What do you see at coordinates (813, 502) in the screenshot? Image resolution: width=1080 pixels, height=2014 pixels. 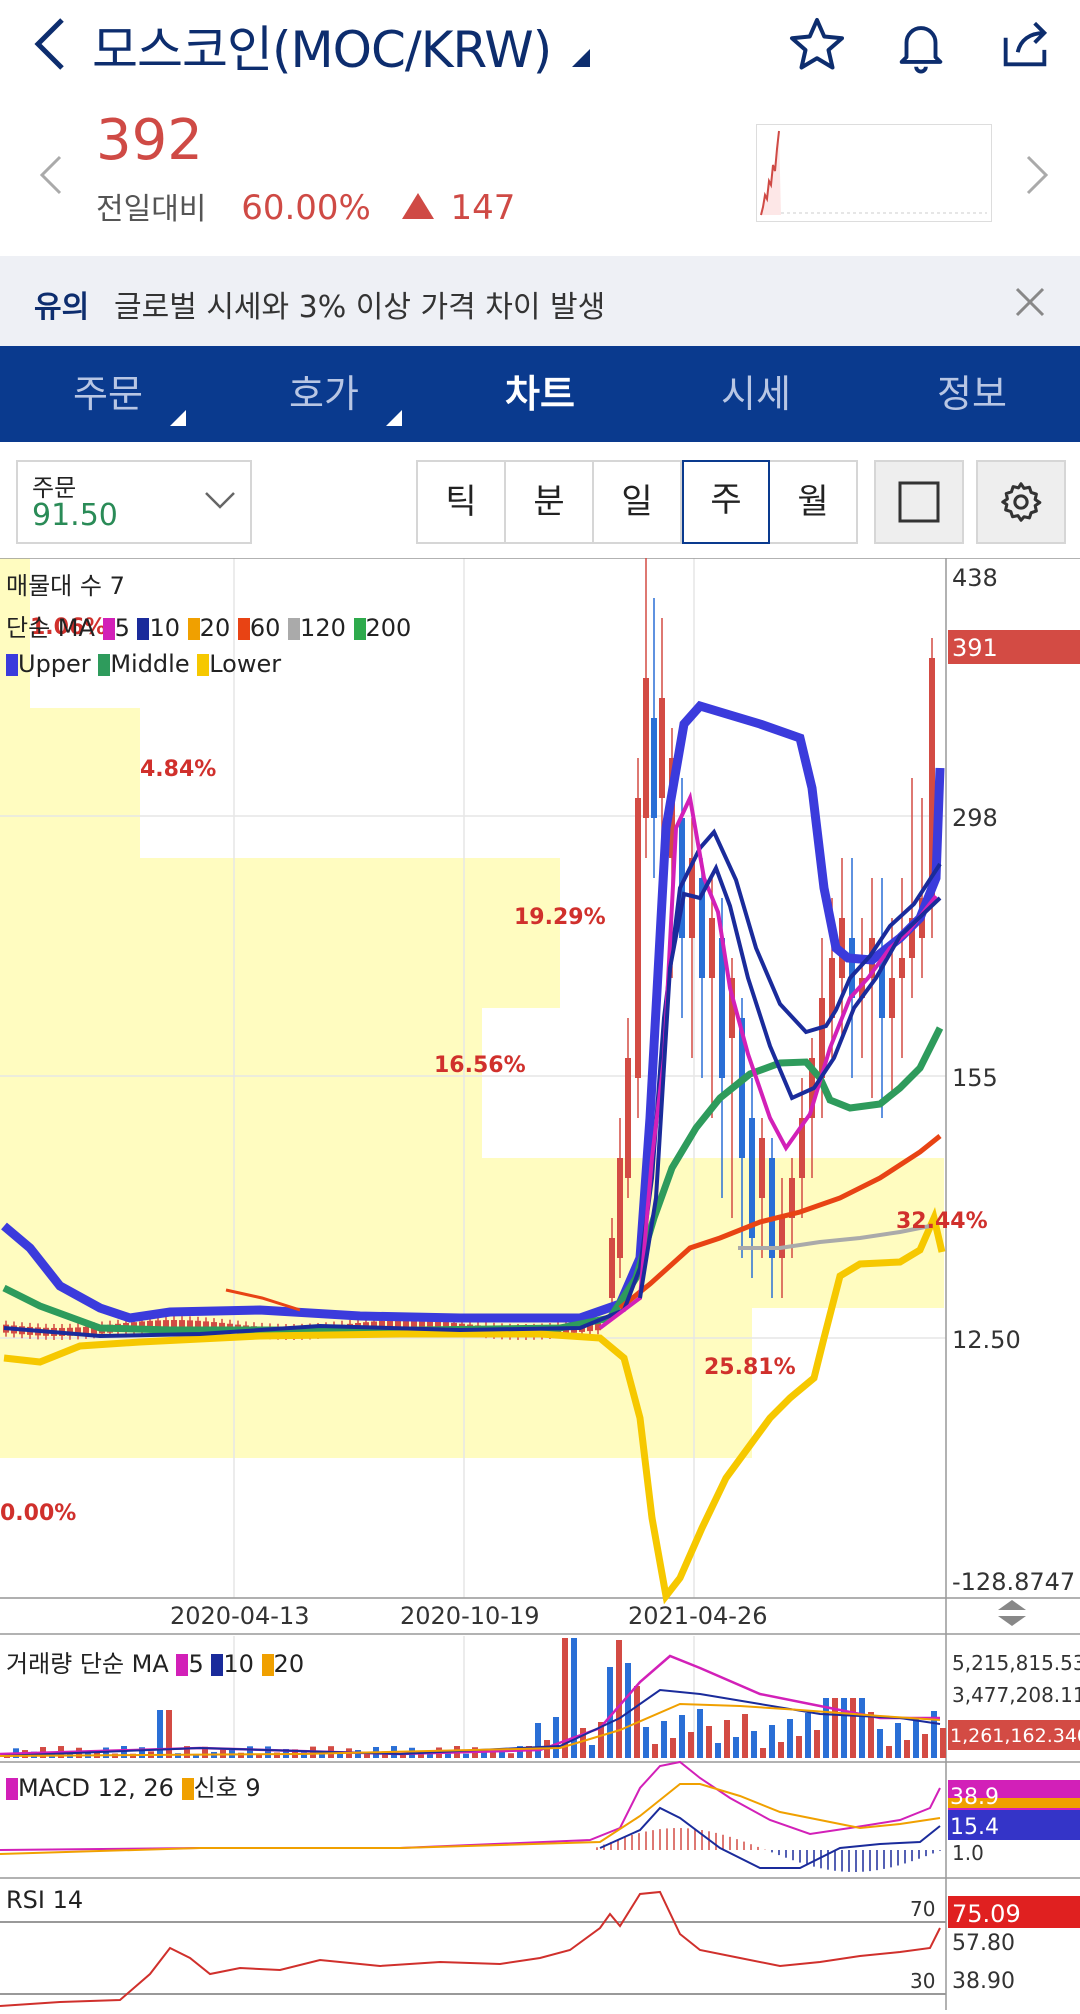 I see `period-month: 월` at bounding box center [813, 502].